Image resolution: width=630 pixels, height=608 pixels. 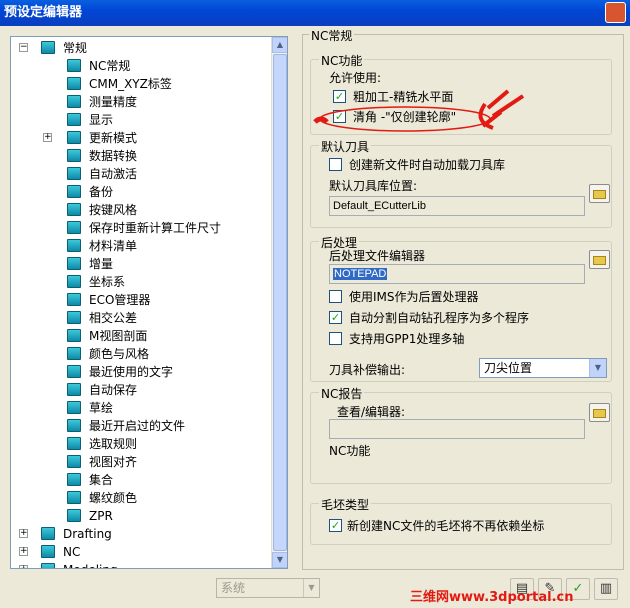 What do you see at coordinates (335, 338) in the screenshot?
I see `gpp1-checkbox` at bounding box center [335, 338].